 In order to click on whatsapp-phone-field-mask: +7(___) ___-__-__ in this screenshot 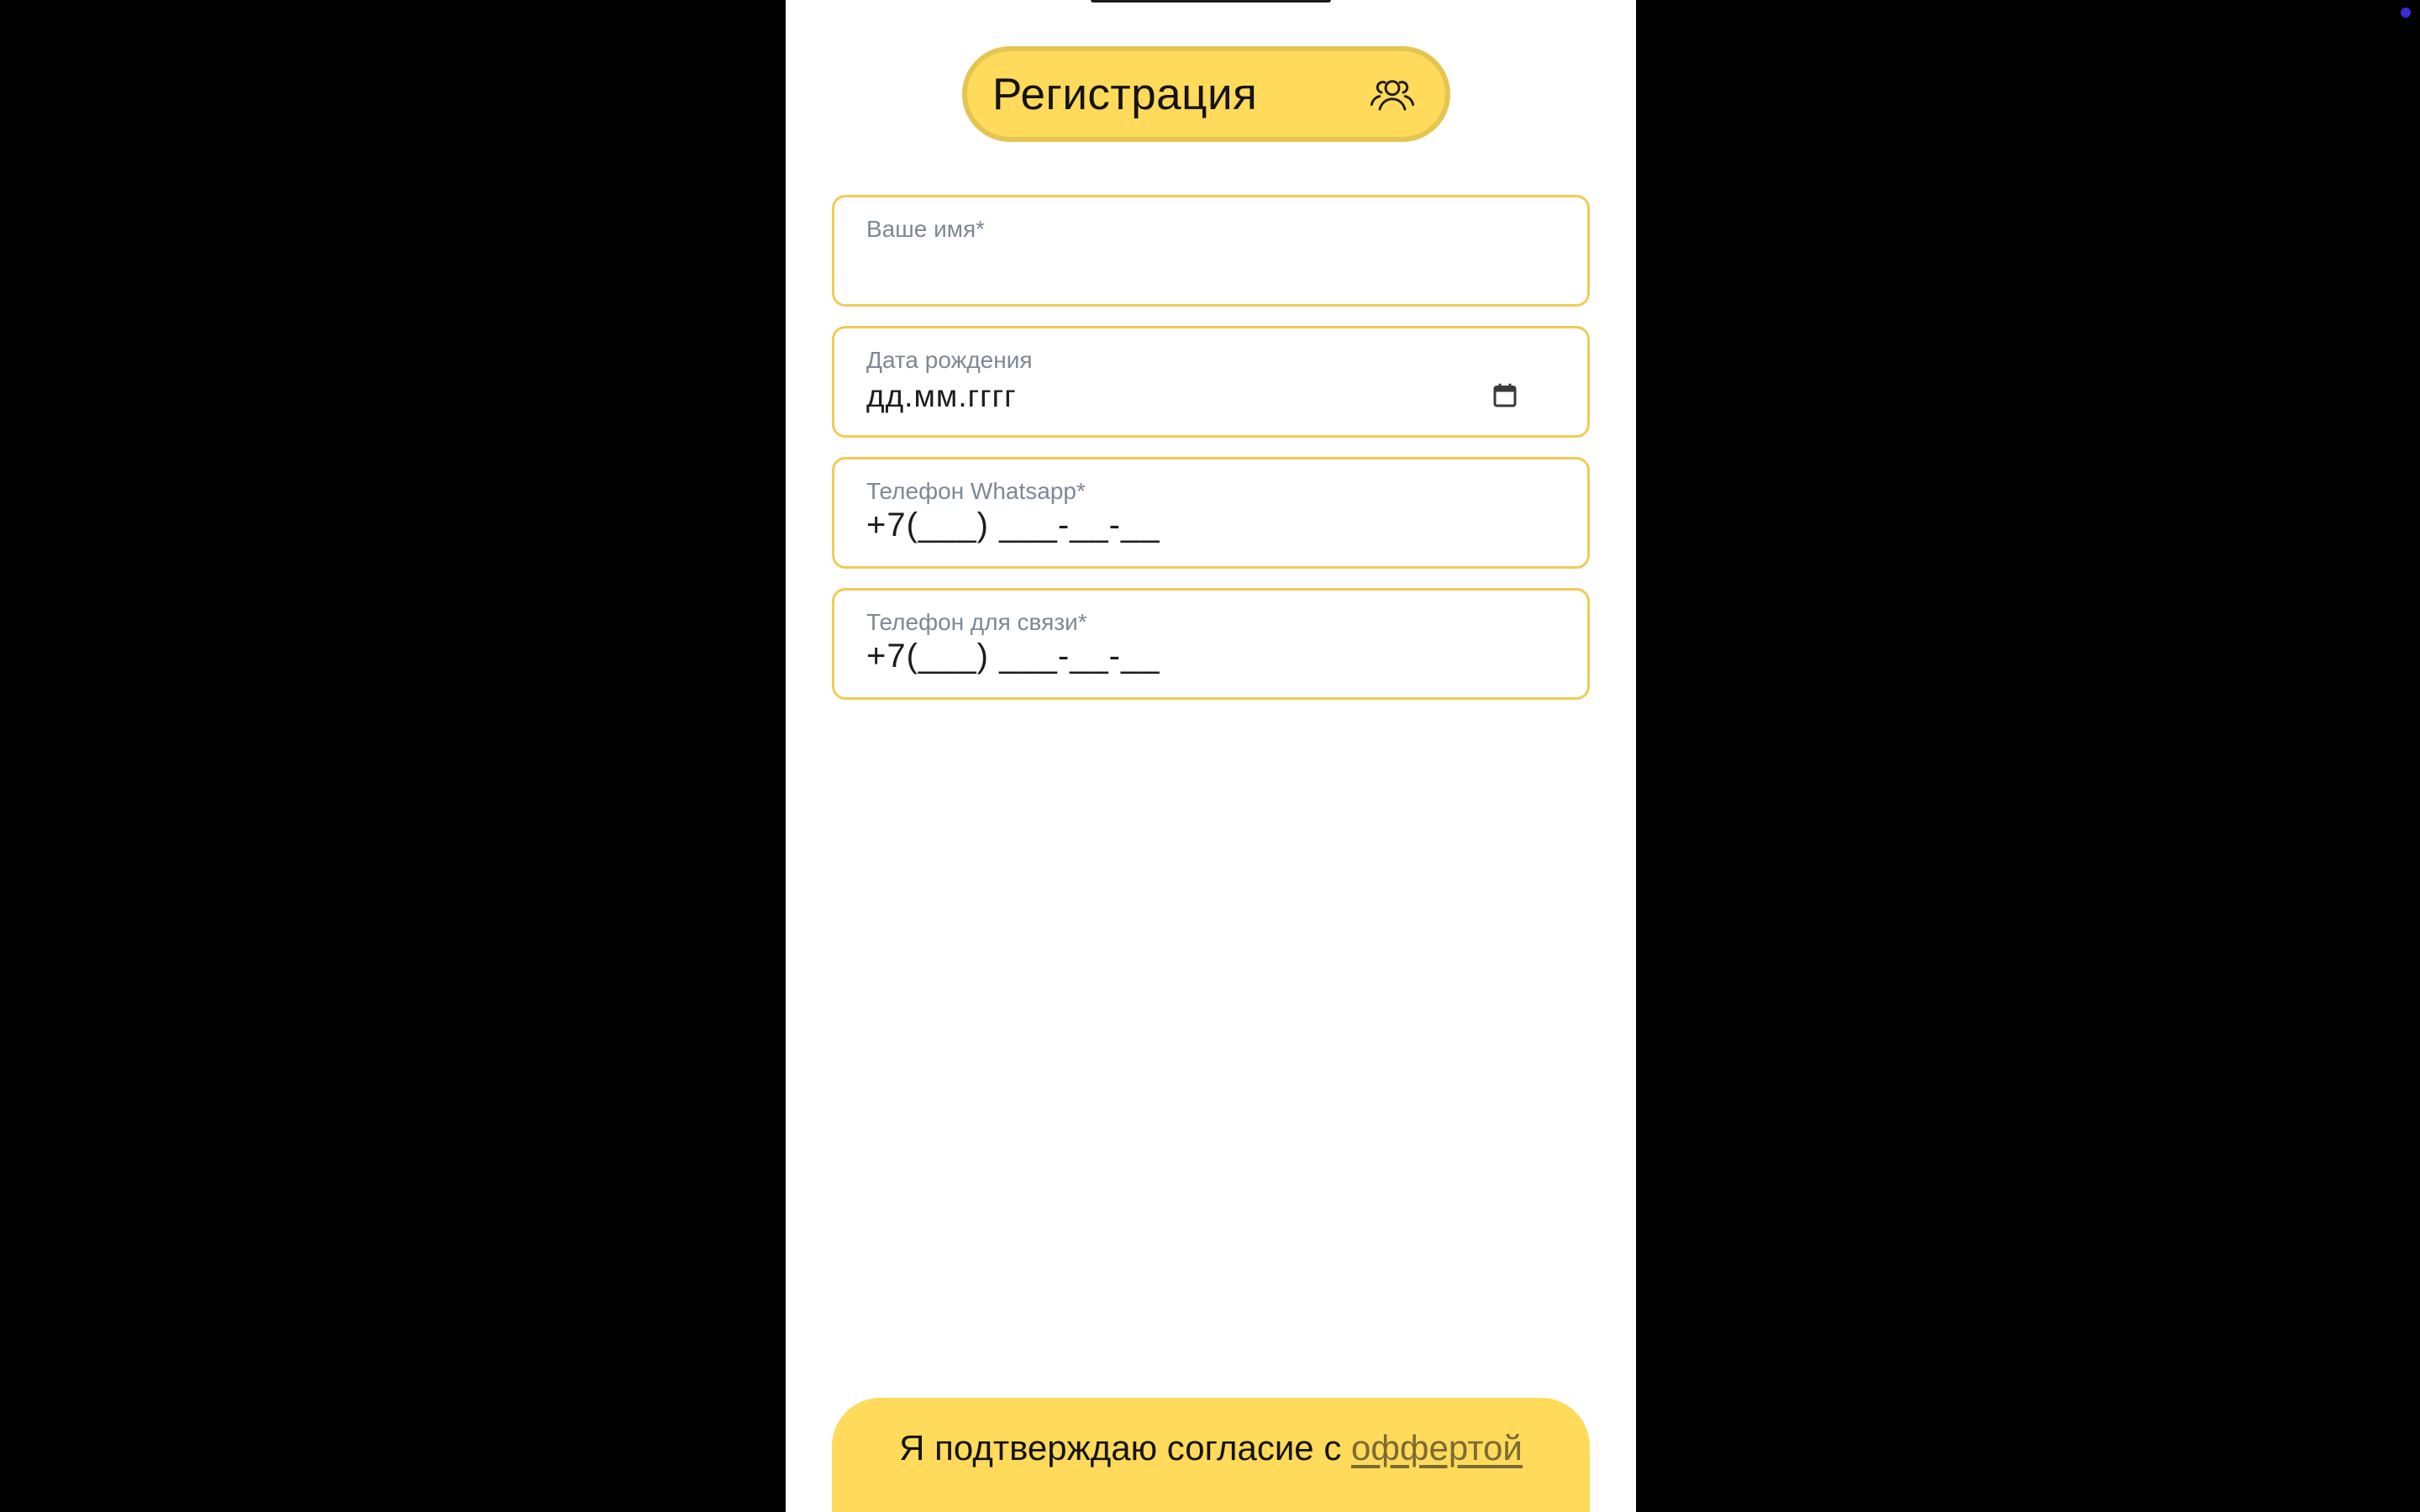, I will do `click(1013, 525)`.